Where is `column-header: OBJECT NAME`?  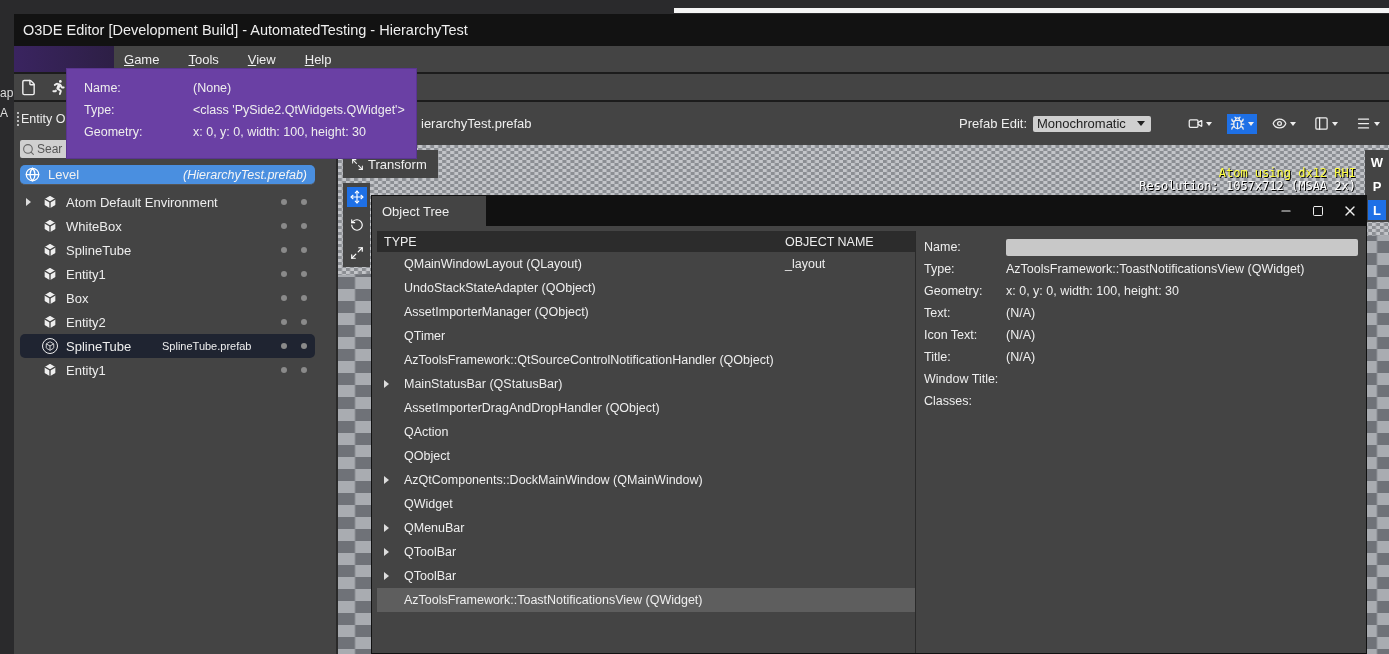
column-header: OBJECT NAME is located at coordinates (826, 241).